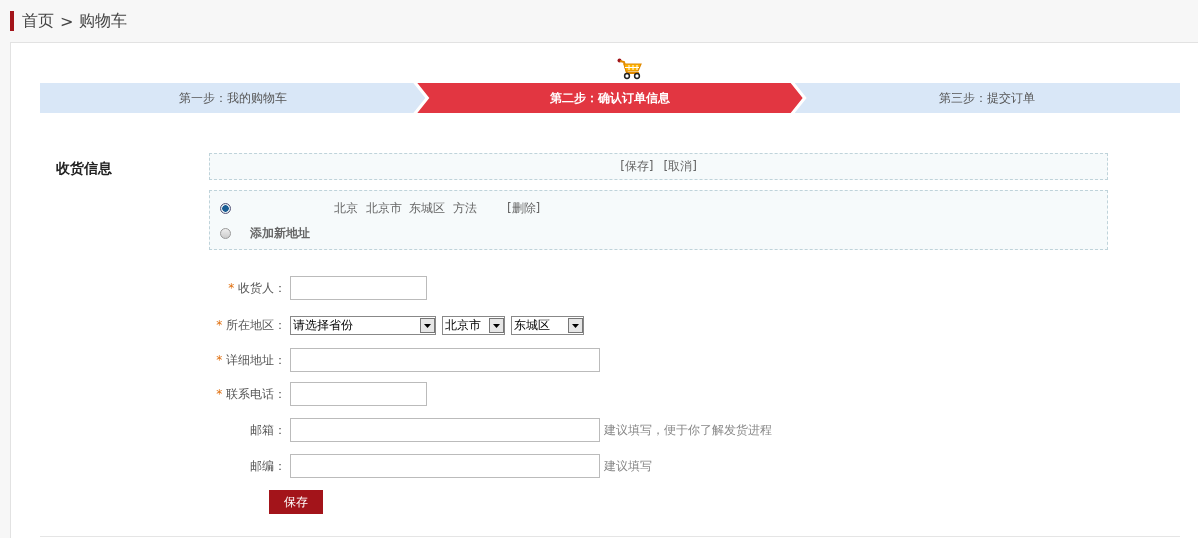 This screenshot has height=538, width=1198. Describe the element at coordinates (680, 166) in the screenshot. I see `action-link: [取消]` at that location.